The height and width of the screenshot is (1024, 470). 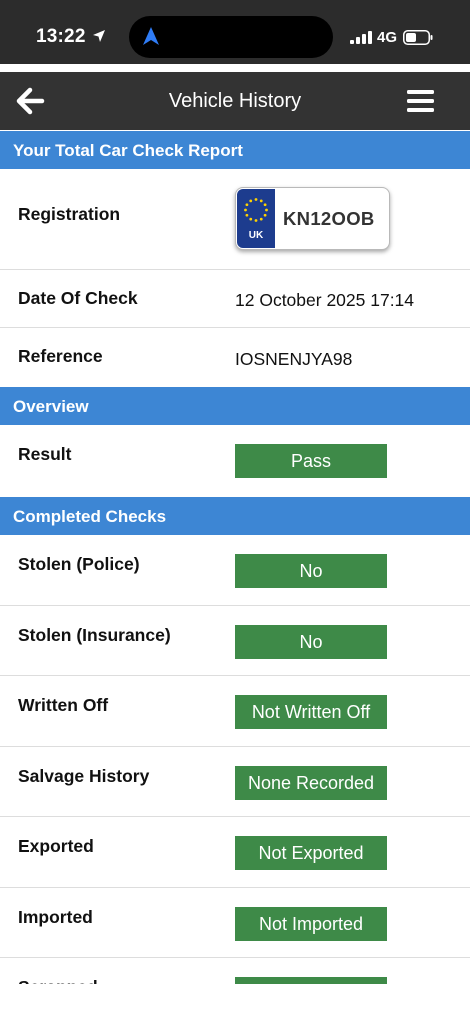 What do you see at coordinates (256, 235) in the screenshot?
I see `plate-country-code: UK` at bounding box center [256, 235].